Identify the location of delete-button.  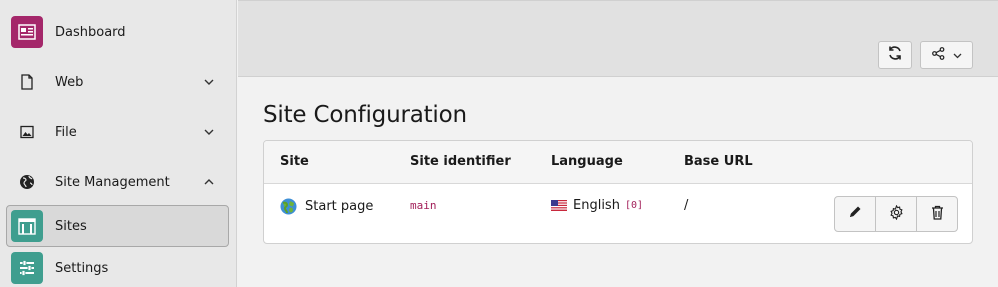
(937, 214).